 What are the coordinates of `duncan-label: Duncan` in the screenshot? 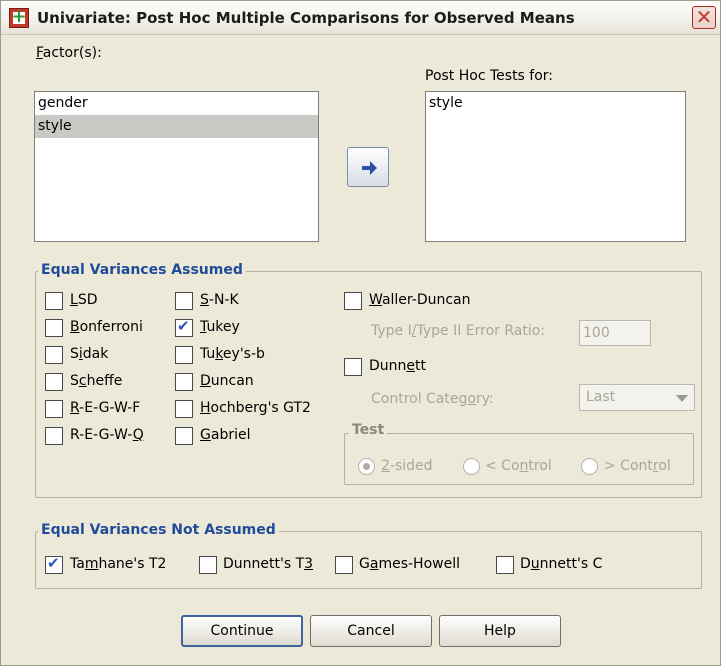 It's located at (227, 381).